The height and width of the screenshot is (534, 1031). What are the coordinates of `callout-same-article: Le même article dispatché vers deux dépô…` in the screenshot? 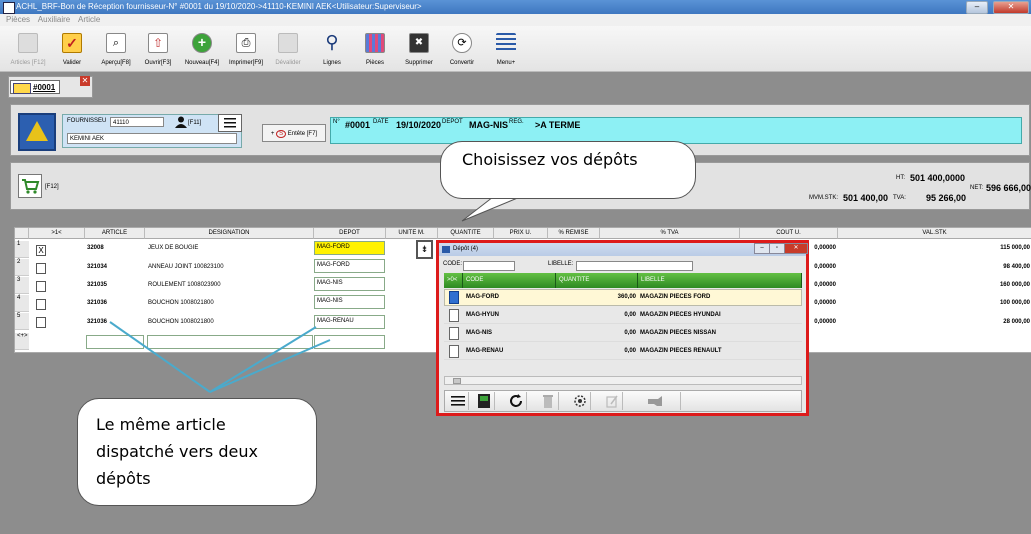 It's located at (197, 452).